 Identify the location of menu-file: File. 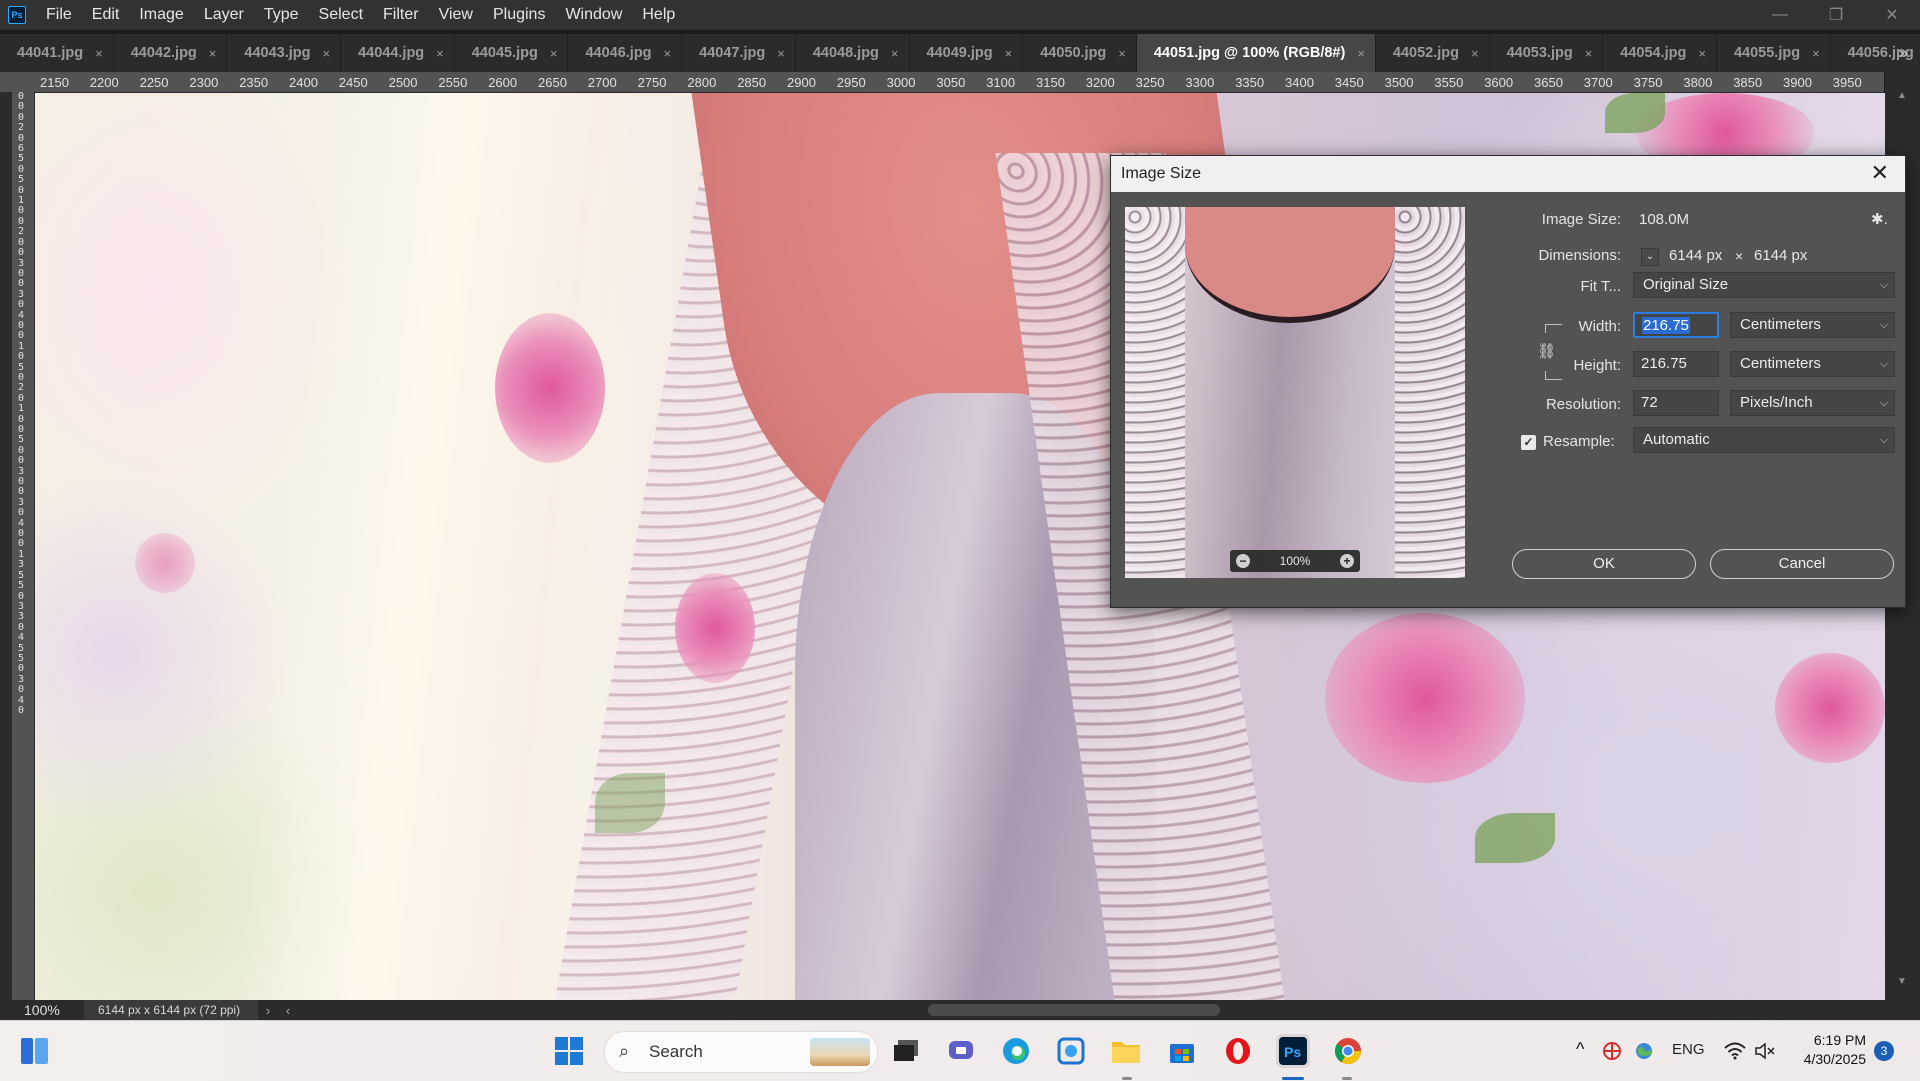
(59, 15).